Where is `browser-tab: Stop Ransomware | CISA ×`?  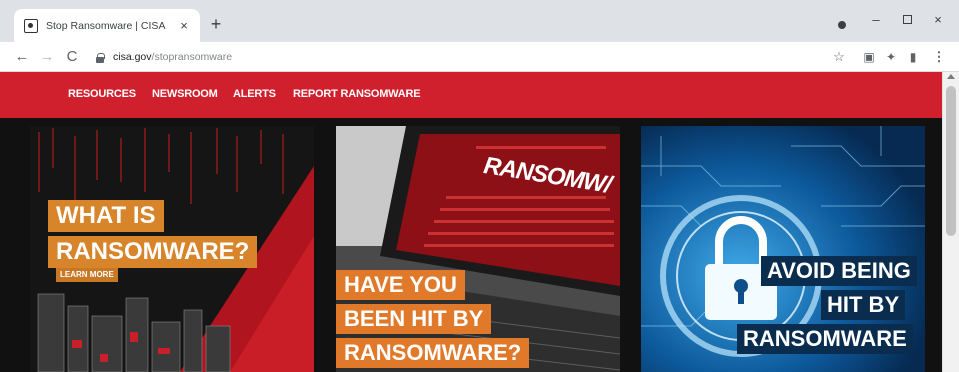 browser-tab: Stop Ransomware | CISA × is located at coordinates (107, 25).